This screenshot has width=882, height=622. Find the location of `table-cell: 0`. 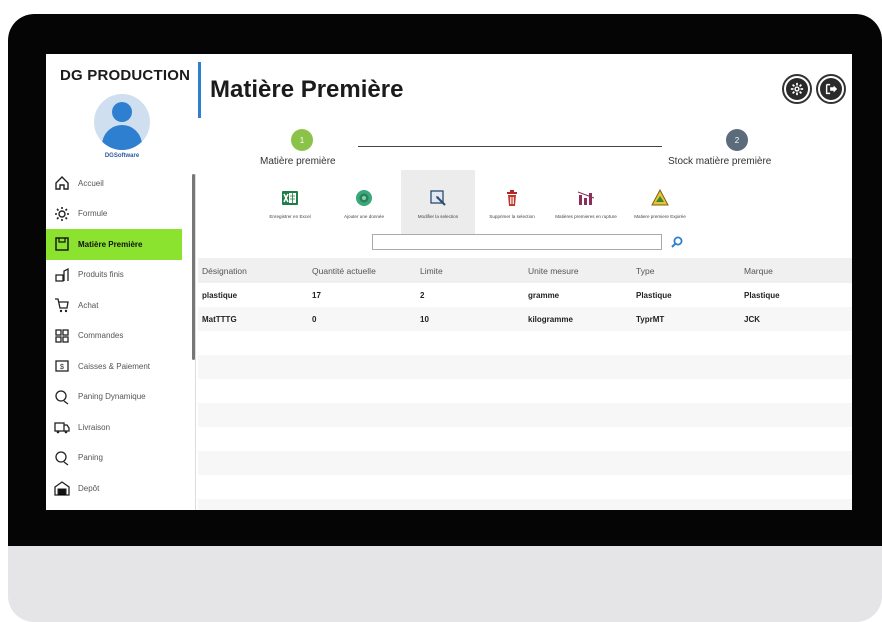

table-cell: 0 is located at coordinates (314, 319).